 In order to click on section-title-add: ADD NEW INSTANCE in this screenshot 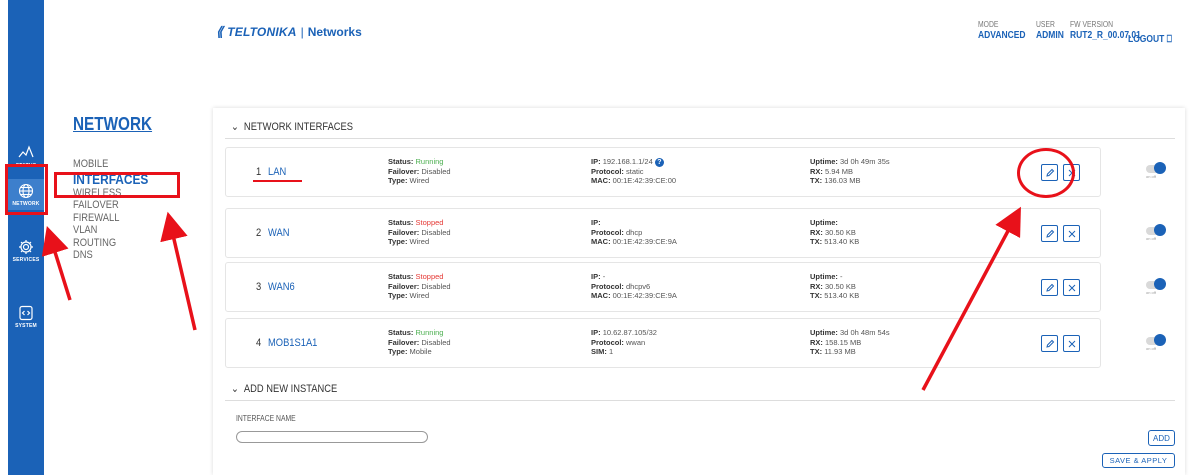, I will do `click(290, 388)`.